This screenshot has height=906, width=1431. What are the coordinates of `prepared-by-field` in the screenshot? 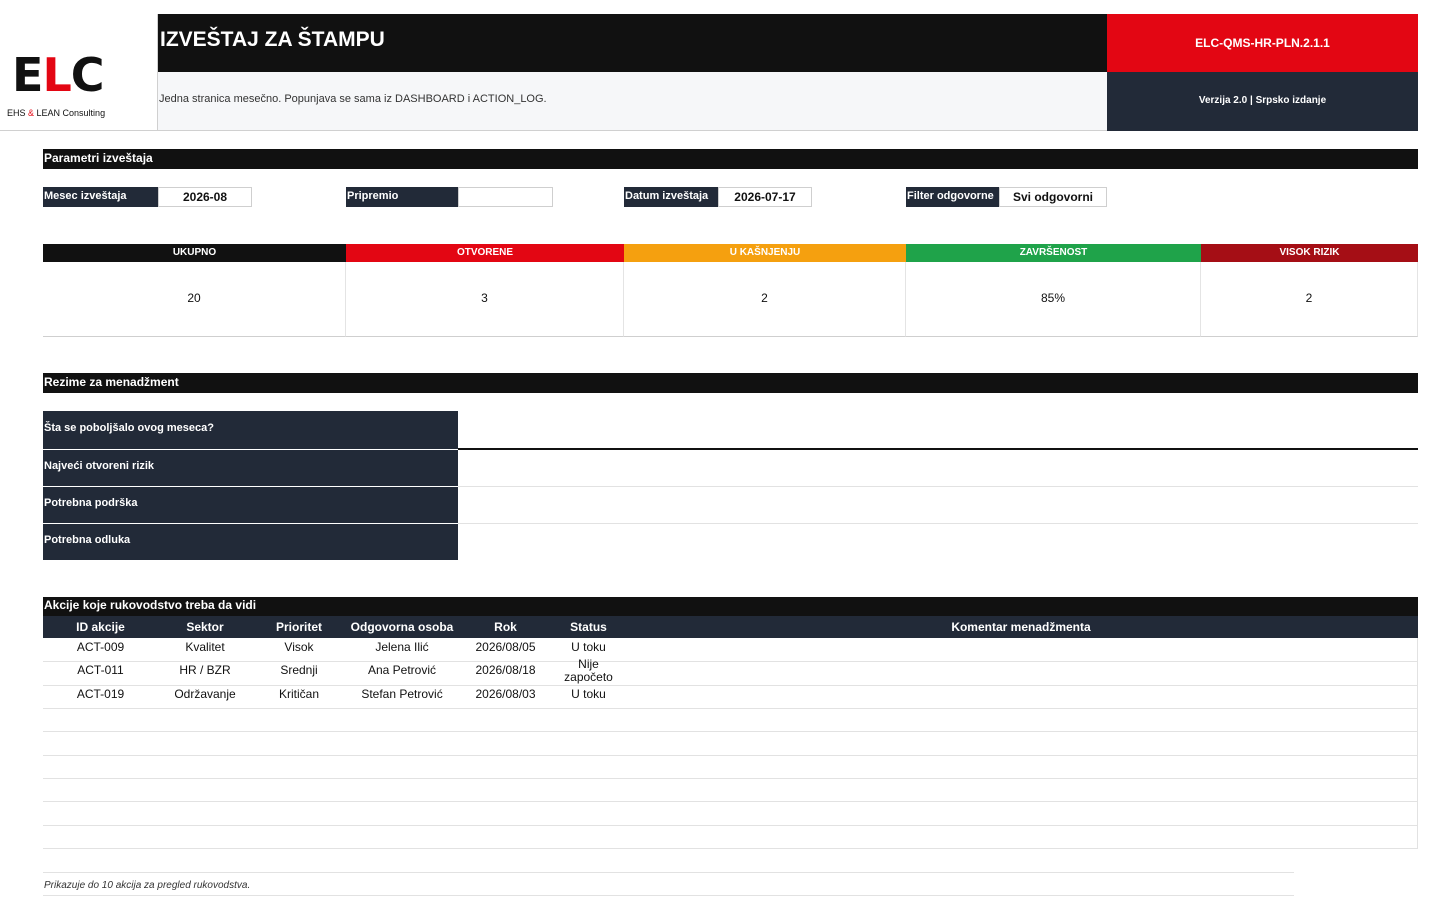 It's located at (505, 197).